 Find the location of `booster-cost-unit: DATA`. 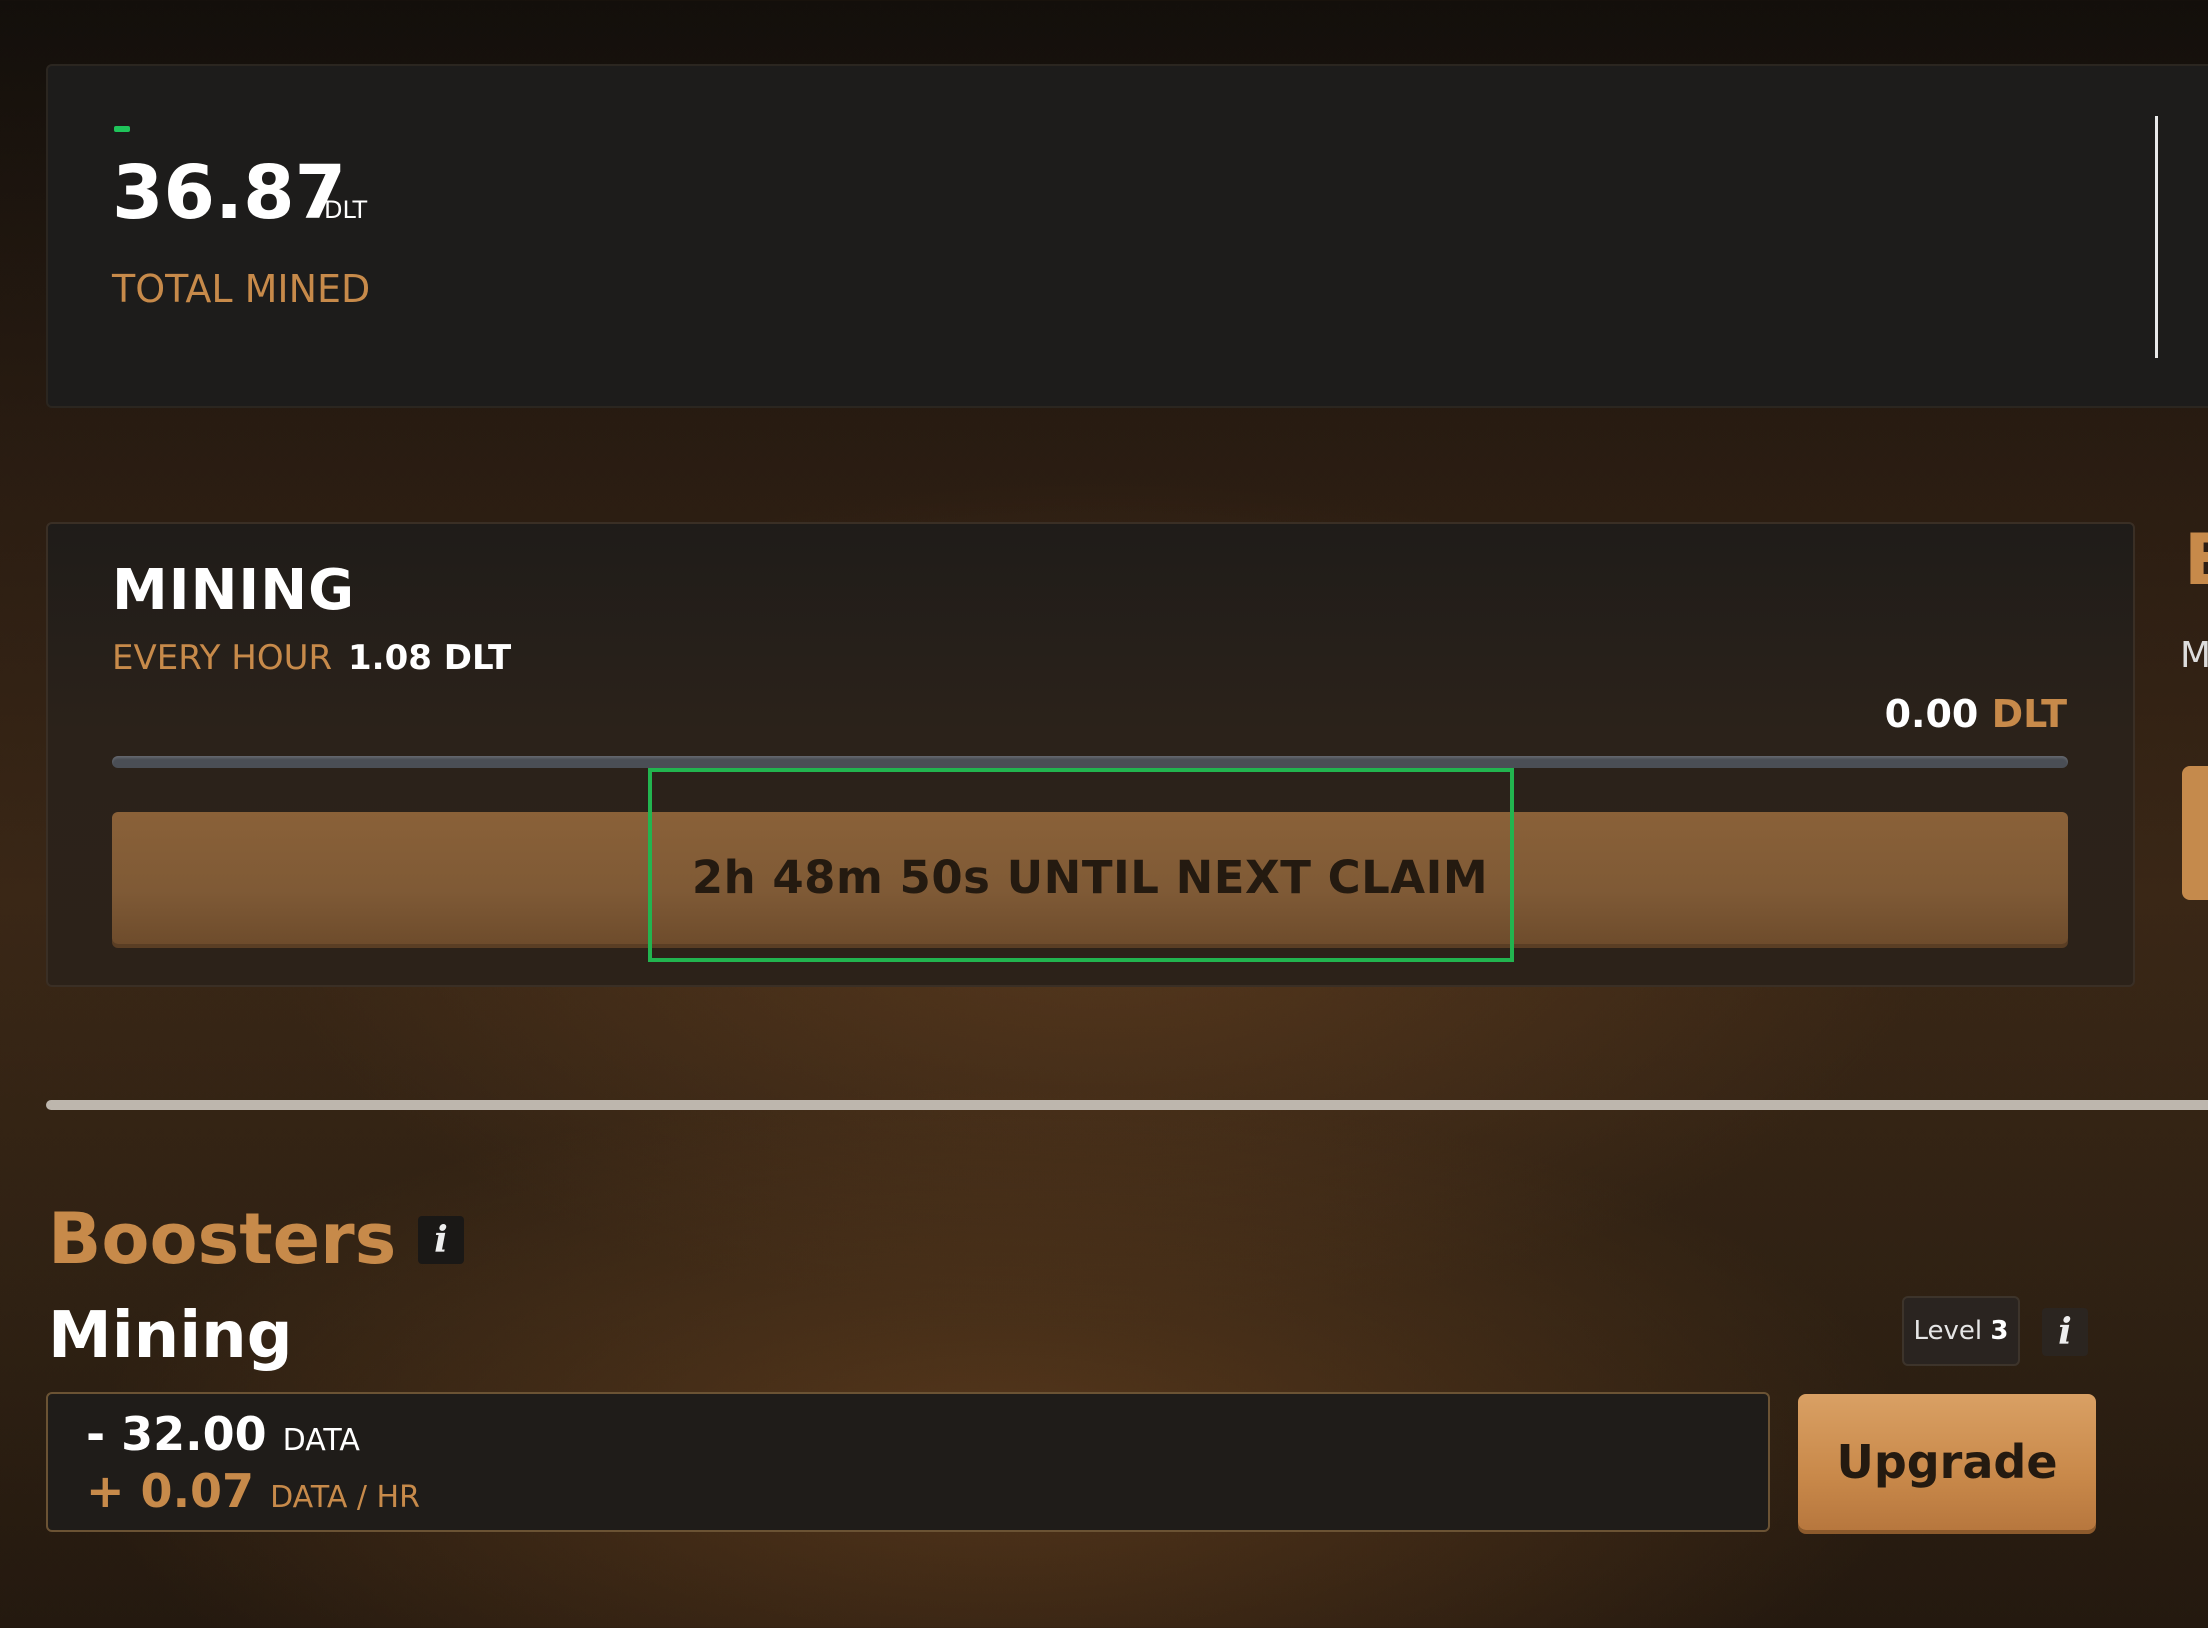

booster-cost-unit: DATA is located at coordinates (321, 1440).